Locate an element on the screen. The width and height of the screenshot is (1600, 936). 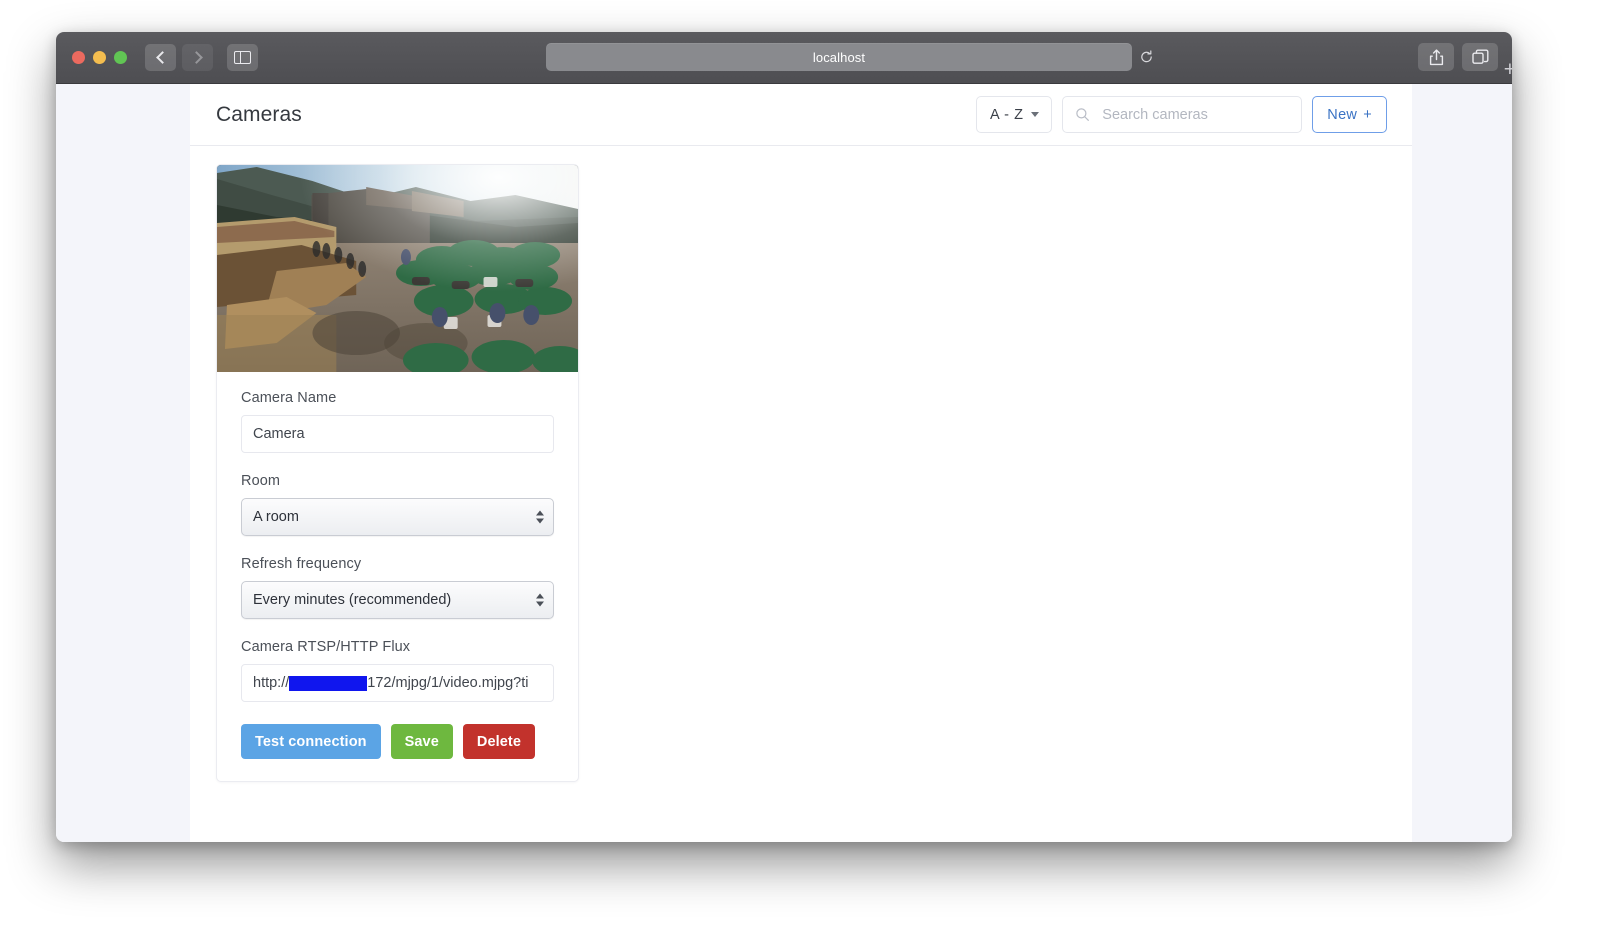
search-icon is located at coordinates (1083, 114).